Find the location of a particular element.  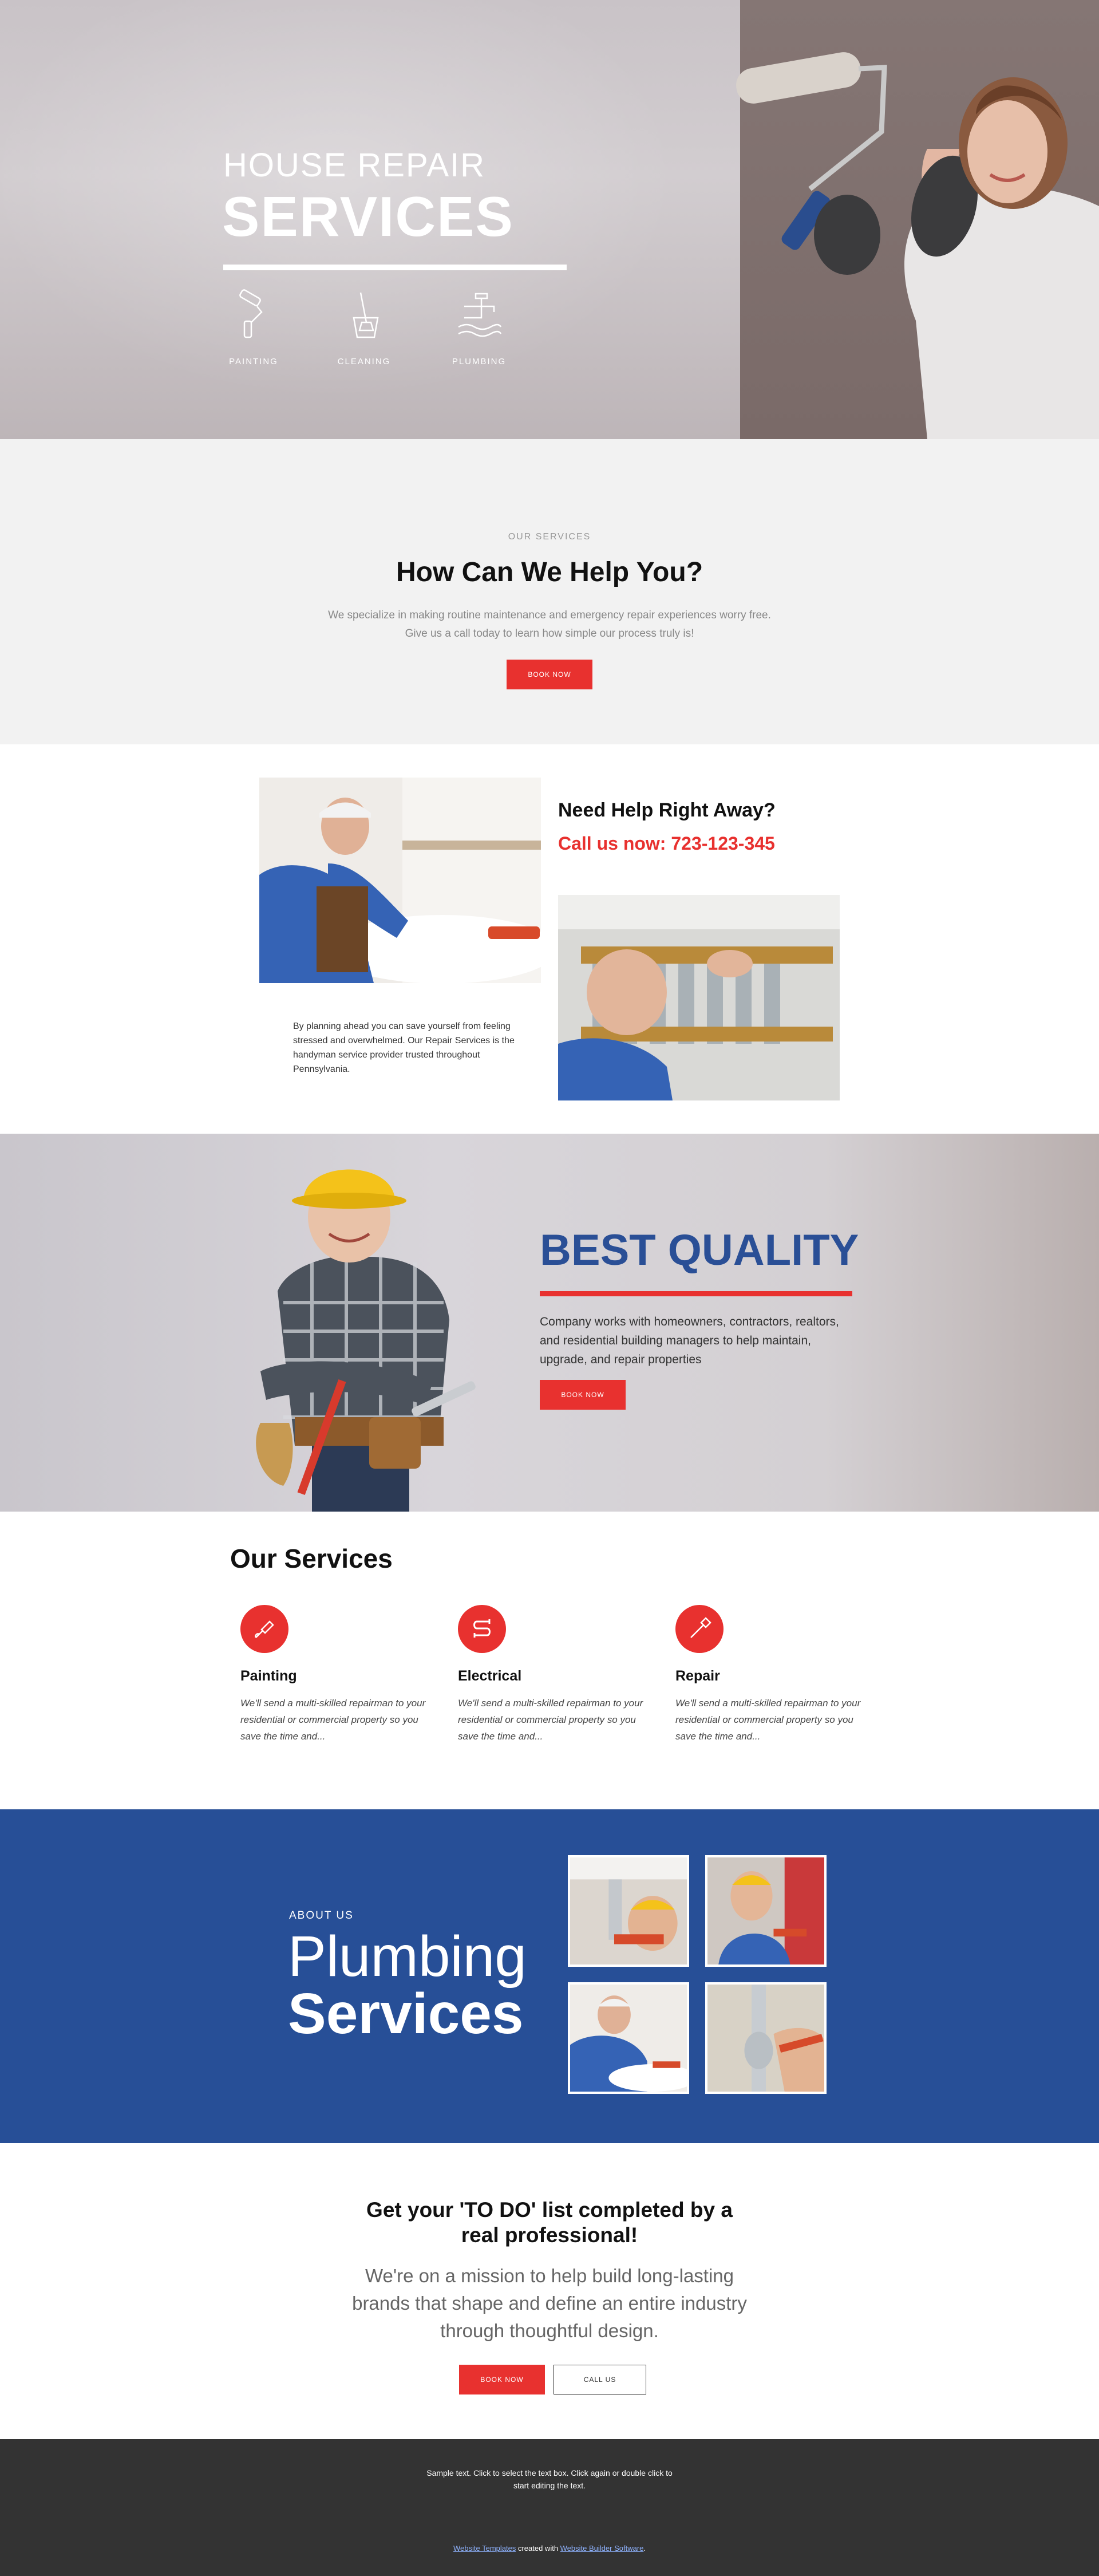

electrical-icon is located at coordinates (482, 1628).